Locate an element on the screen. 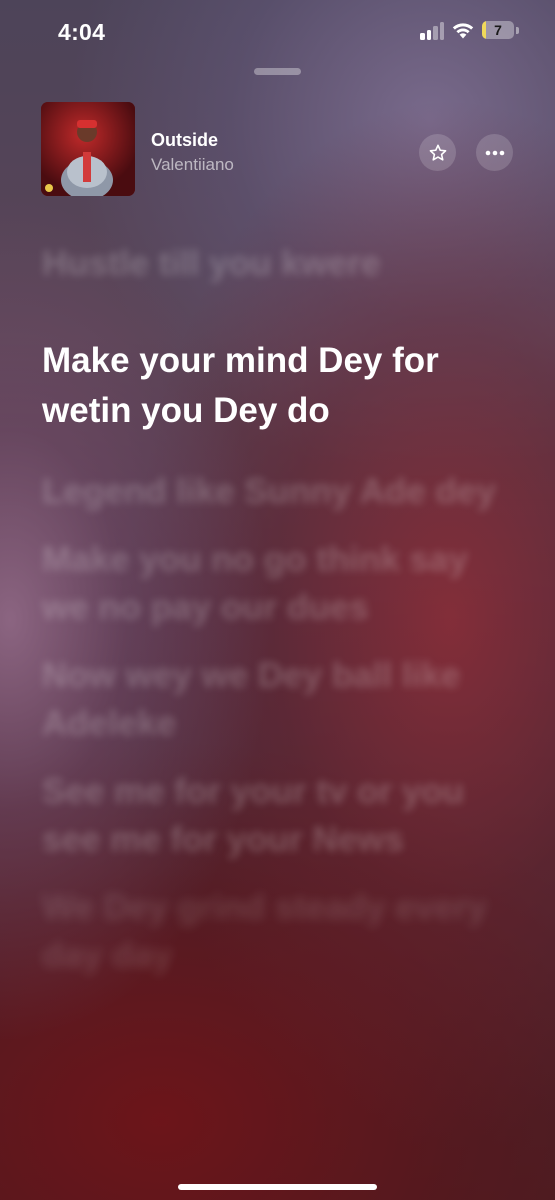 This screenshot has width=555, height=1200. album-art-image is located at coordinates (88, 149).